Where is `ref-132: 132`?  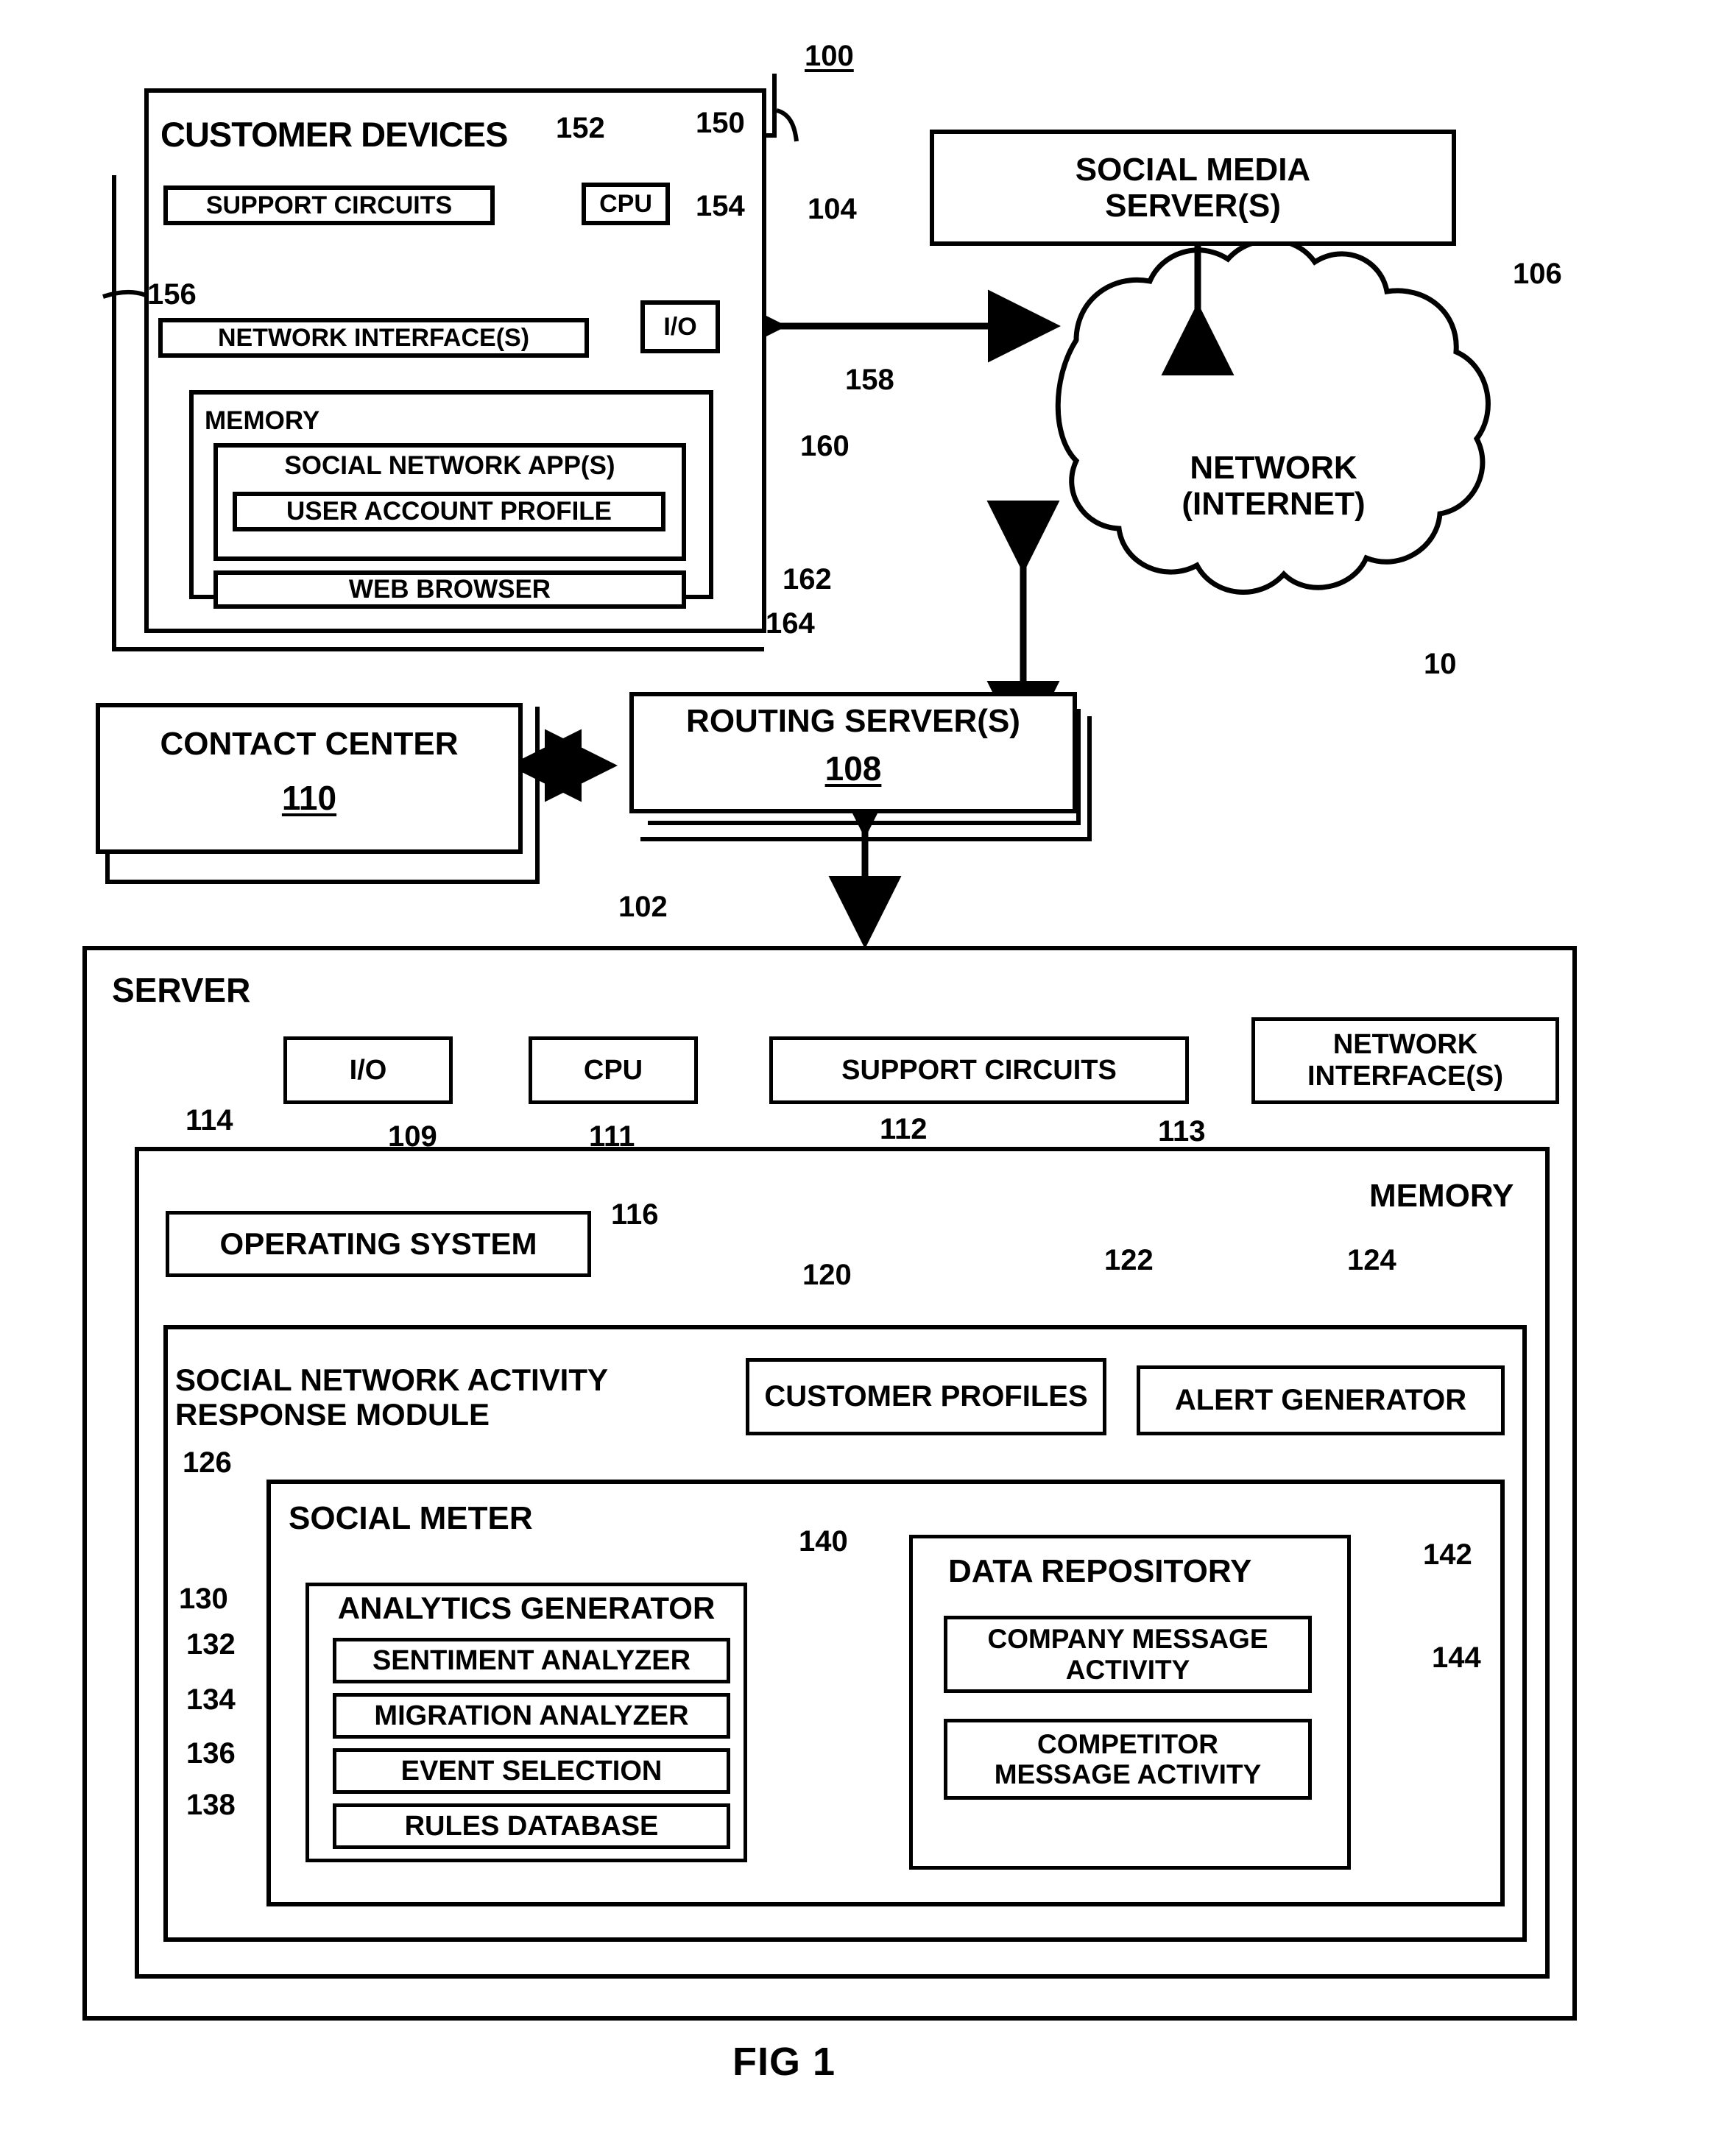
ref-132: 132 is located at coordinates (211, 1644).